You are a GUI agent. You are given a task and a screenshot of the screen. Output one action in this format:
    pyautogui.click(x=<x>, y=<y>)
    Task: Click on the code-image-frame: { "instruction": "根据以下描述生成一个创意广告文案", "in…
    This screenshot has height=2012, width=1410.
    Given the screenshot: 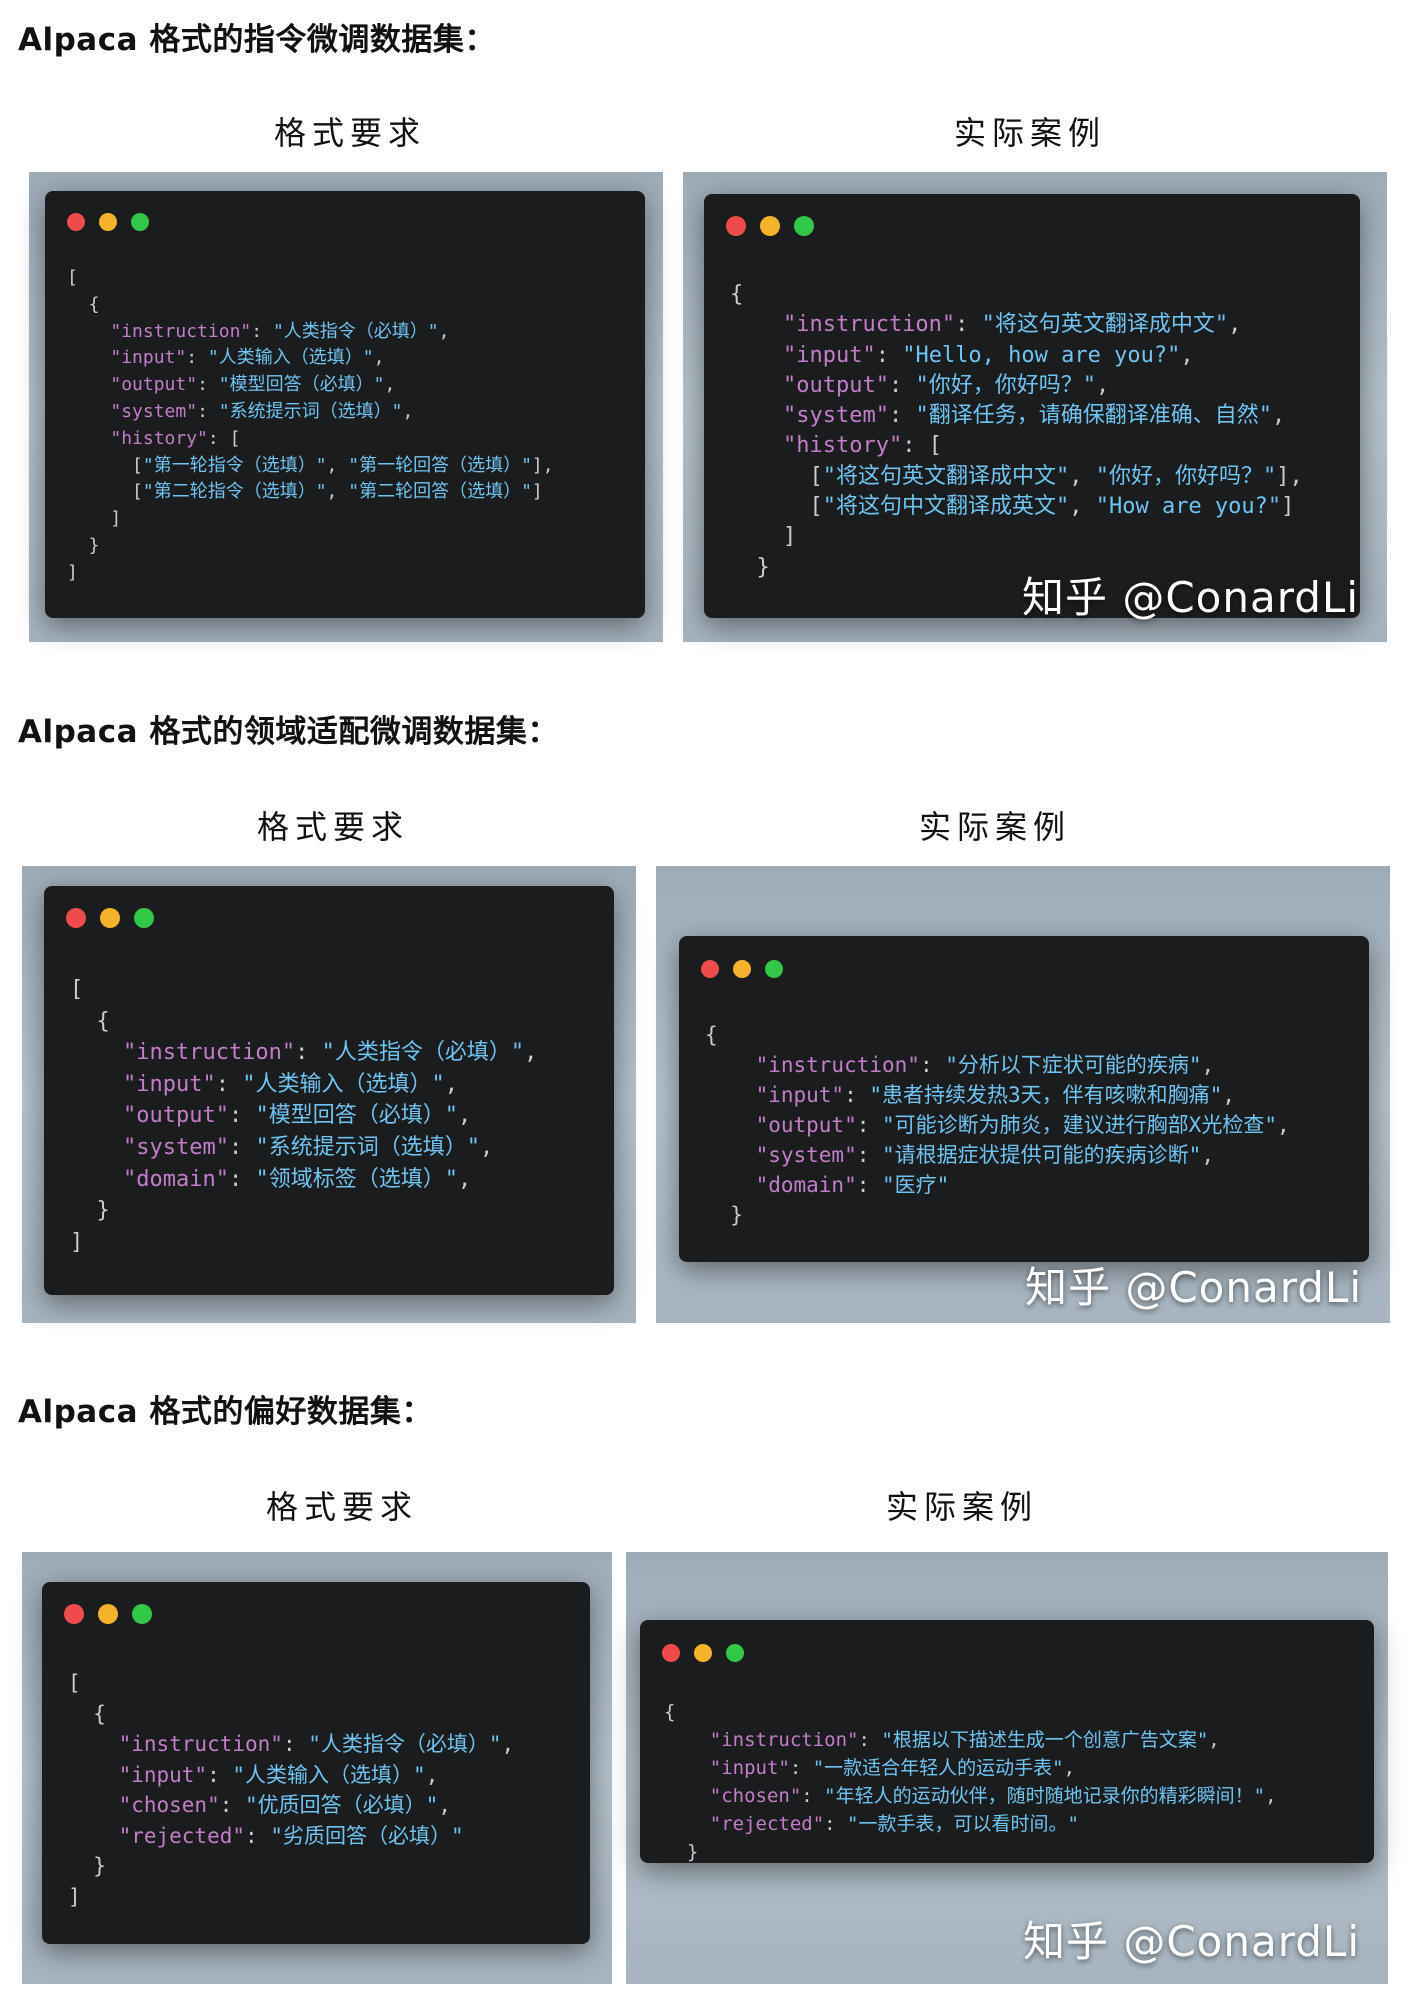 What is the action you would take?
    pyautogui.click(x=1007, y=1768)
    